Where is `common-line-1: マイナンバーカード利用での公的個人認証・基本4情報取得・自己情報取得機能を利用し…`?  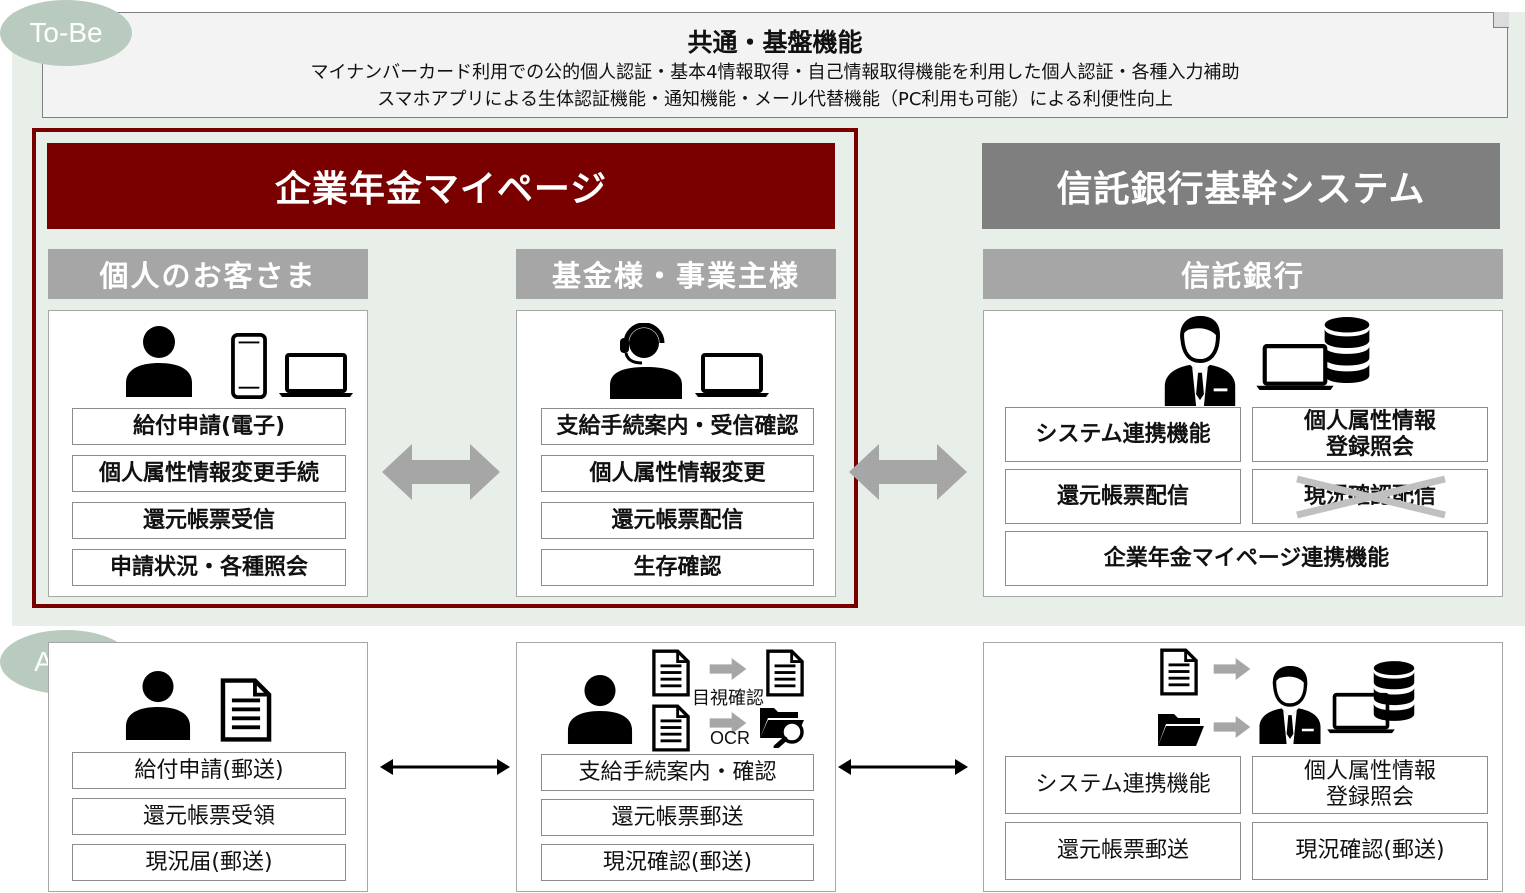
common-line-1: マイナンバーカード利用での公的個人認証・基本4情報取得・自己情報取得機能を利用し… is located at coordinates (775, 72).